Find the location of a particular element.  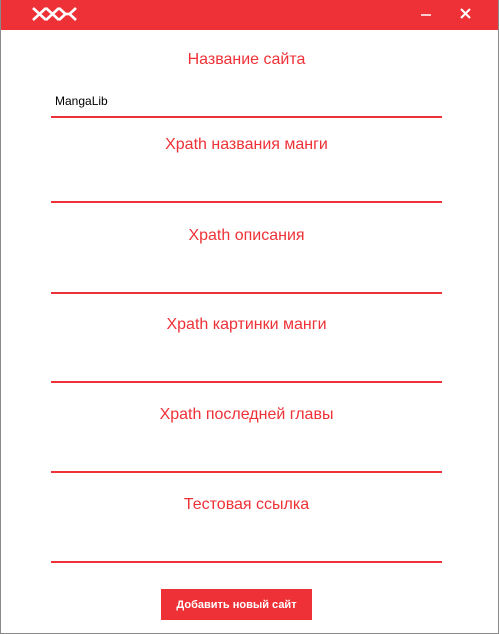

description-xpath-field: Xpath описания is located at coordinates (246, 261).